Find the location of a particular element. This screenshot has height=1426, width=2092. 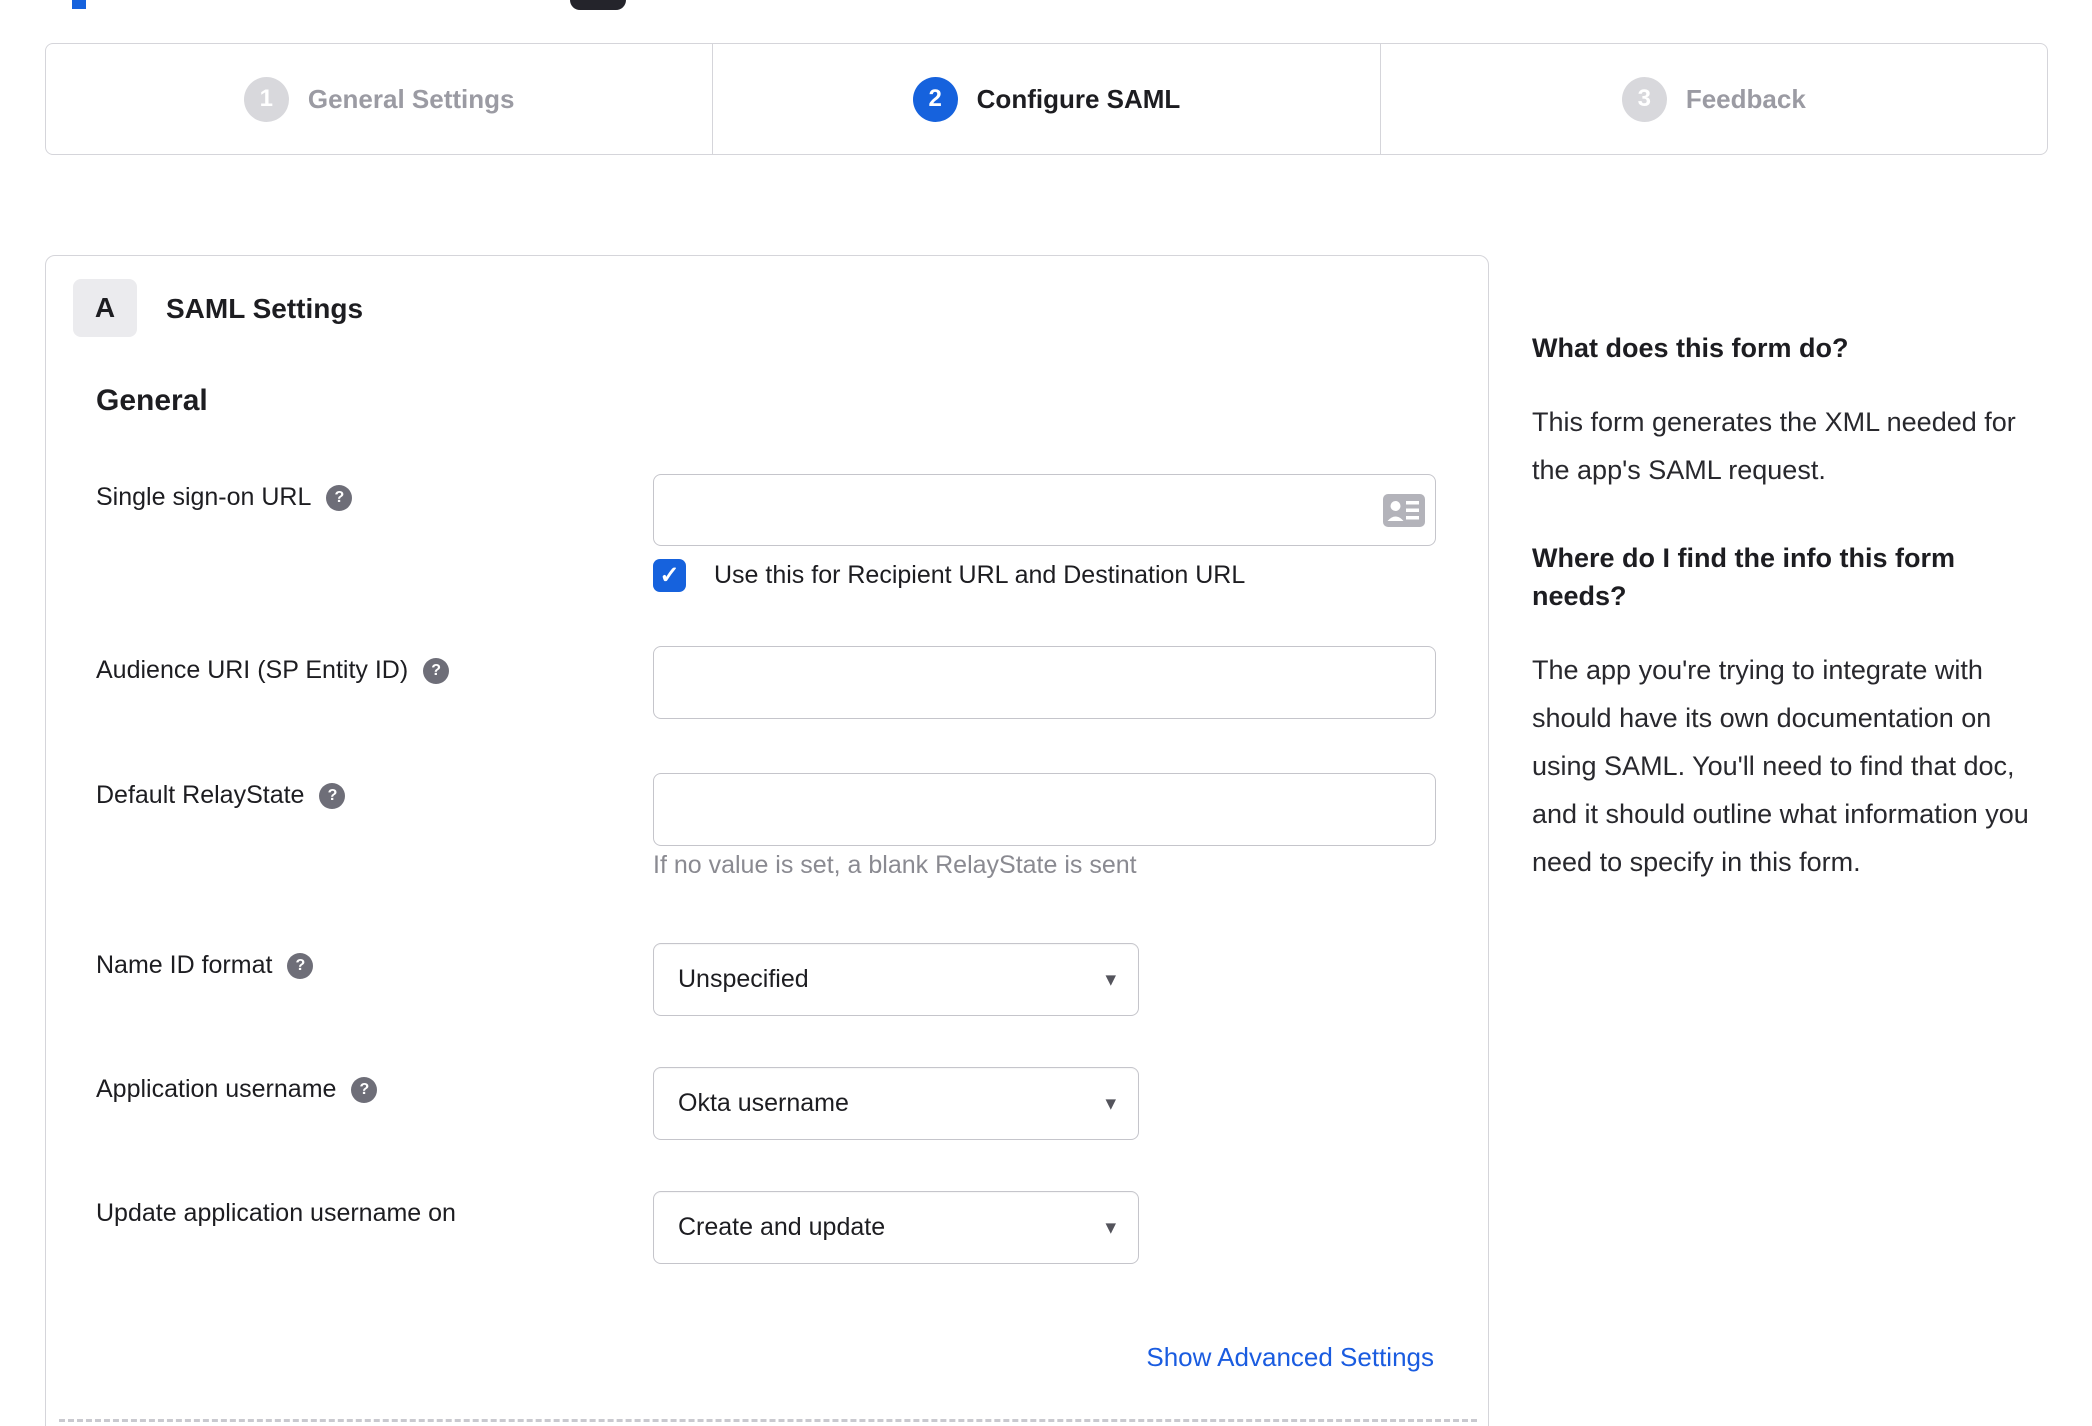

name-id-format-select: Unspecified ▾ is located at coordinates (896, 979).